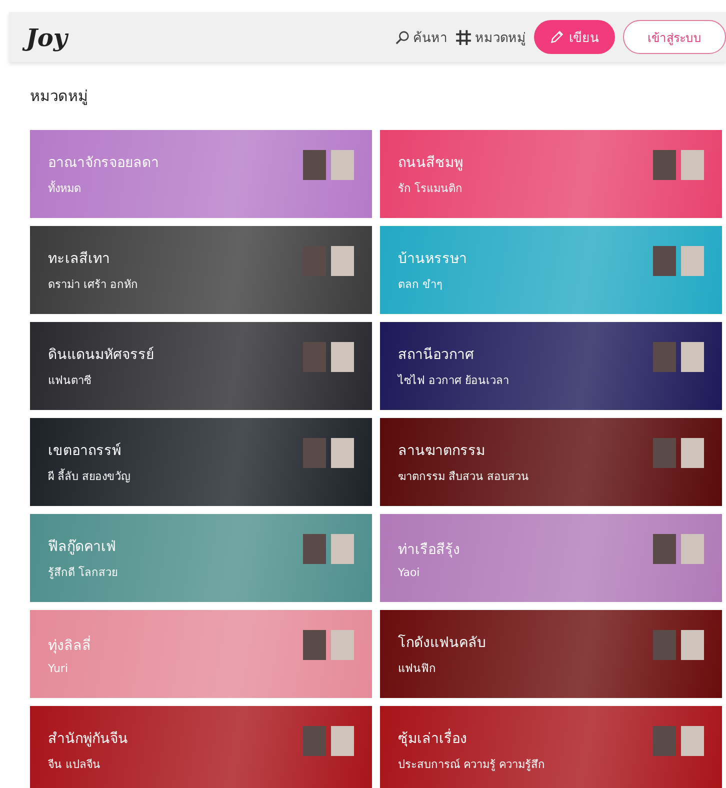  I want to click on category-tags: Yuri, so click(69, 668).